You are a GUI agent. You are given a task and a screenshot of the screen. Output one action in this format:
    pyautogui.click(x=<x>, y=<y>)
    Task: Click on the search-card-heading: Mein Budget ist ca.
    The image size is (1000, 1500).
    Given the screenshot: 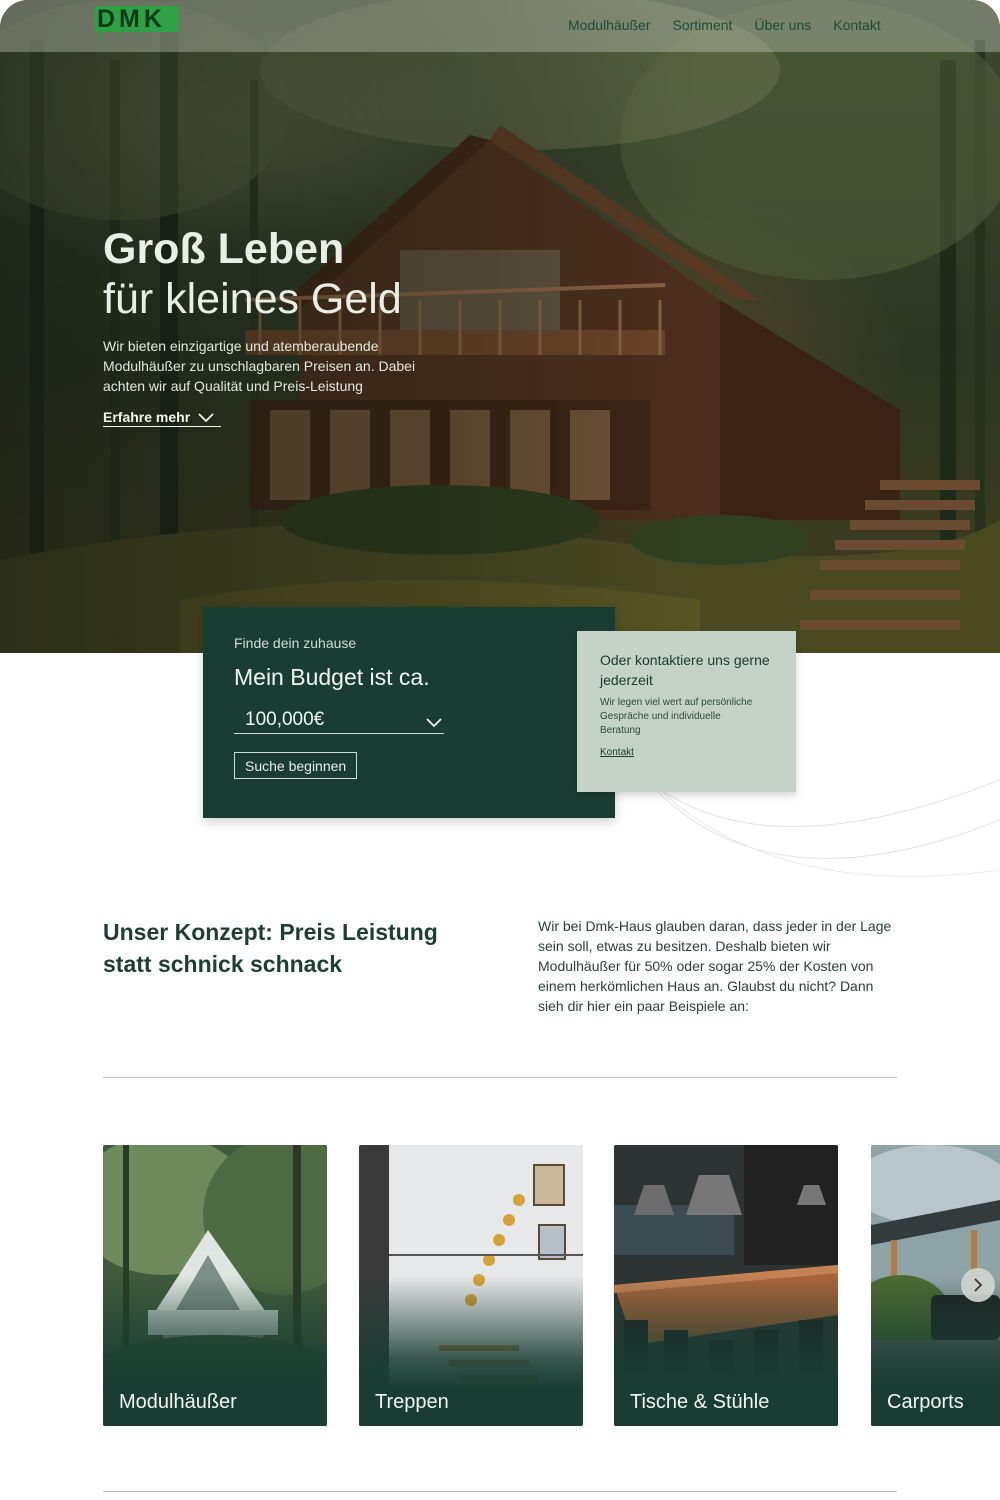 What is the action you would take?
    pyautogui.click(x=332, y=677)
    